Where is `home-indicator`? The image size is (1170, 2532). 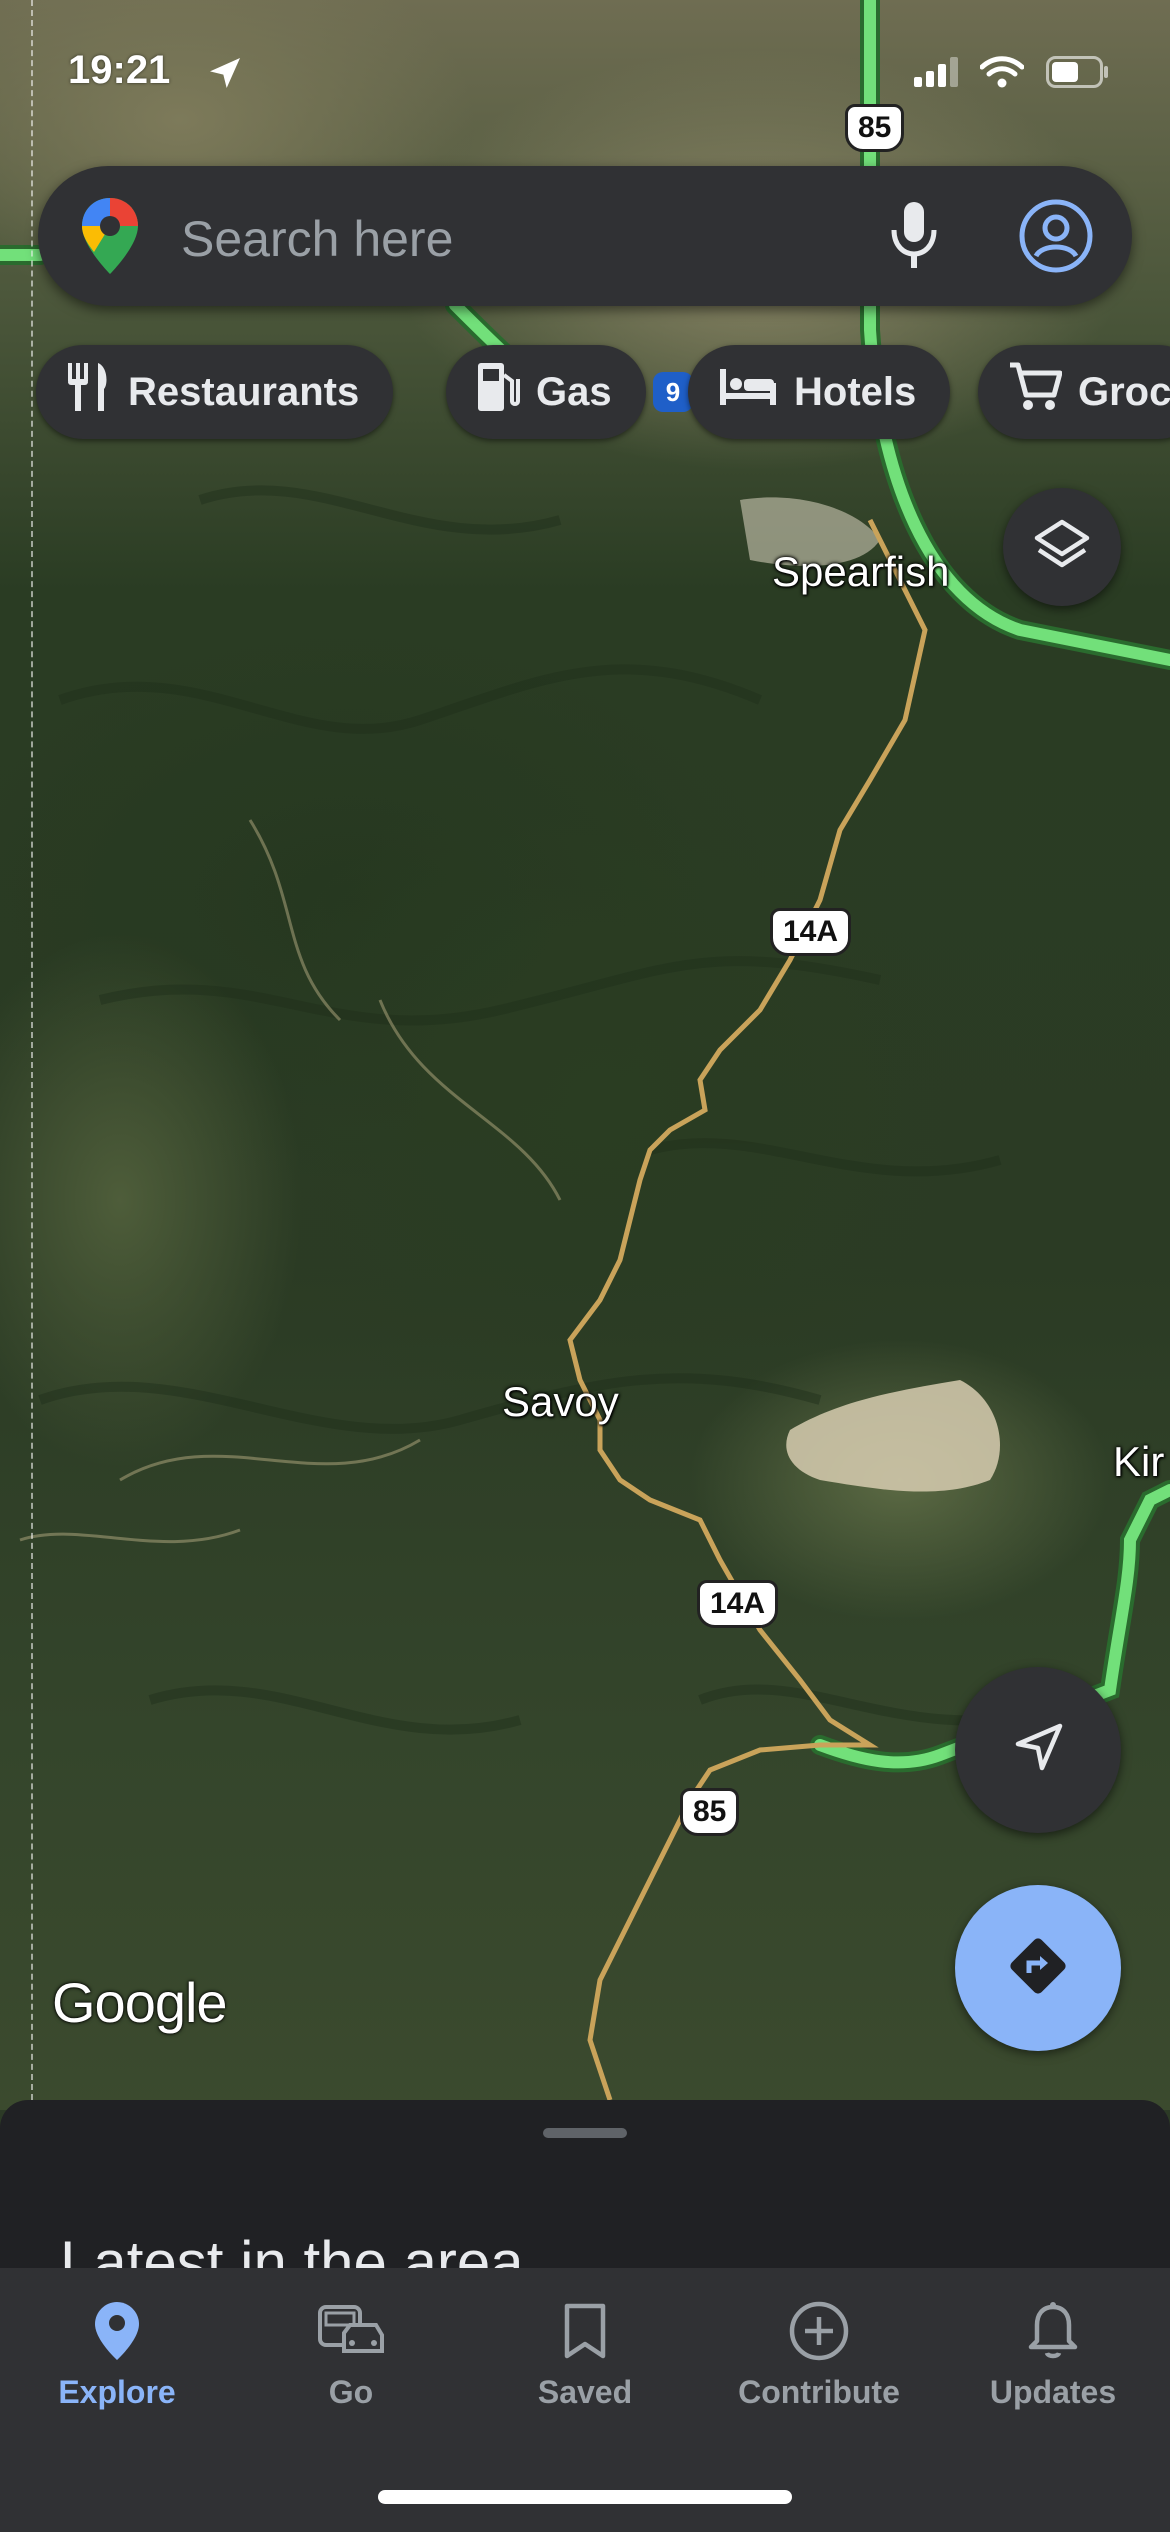 home-indicator is located at coordinates (585, 2497).